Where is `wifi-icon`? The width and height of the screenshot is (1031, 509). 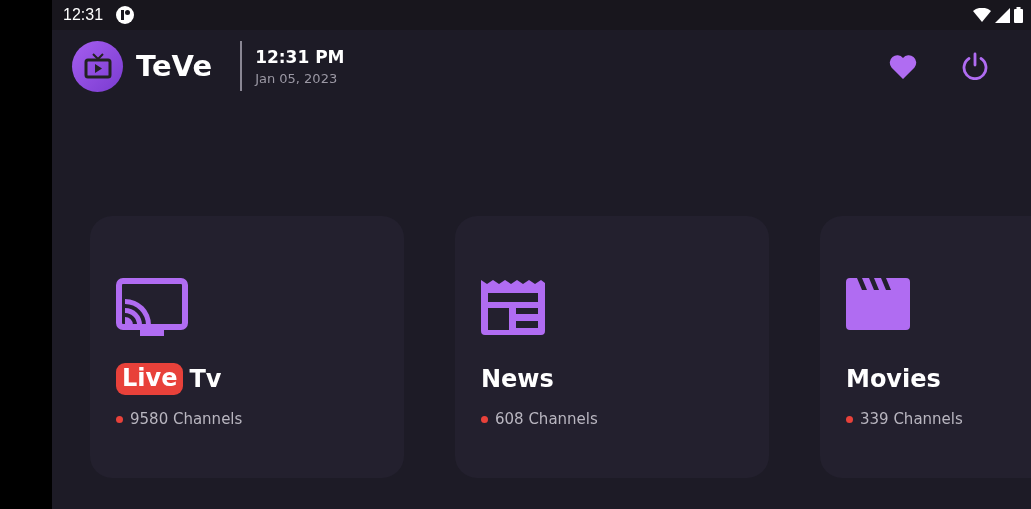
wifi-icon is located at coordinates (982, 15).